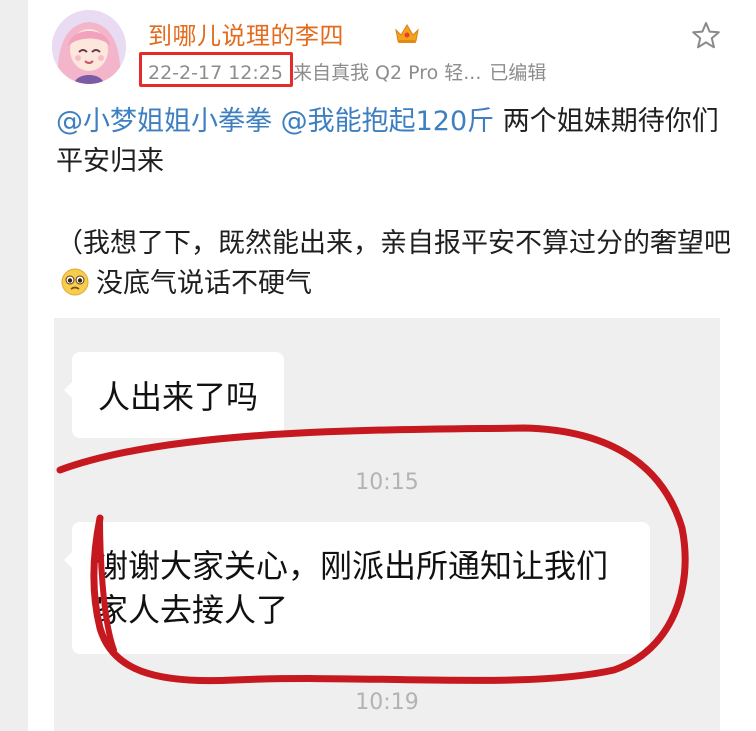 The width and height of the screenshot is (756, 731). Describe the element at coordinates (517, 73) in the screenshot. I see `edited-label: 已编辑` at that location.